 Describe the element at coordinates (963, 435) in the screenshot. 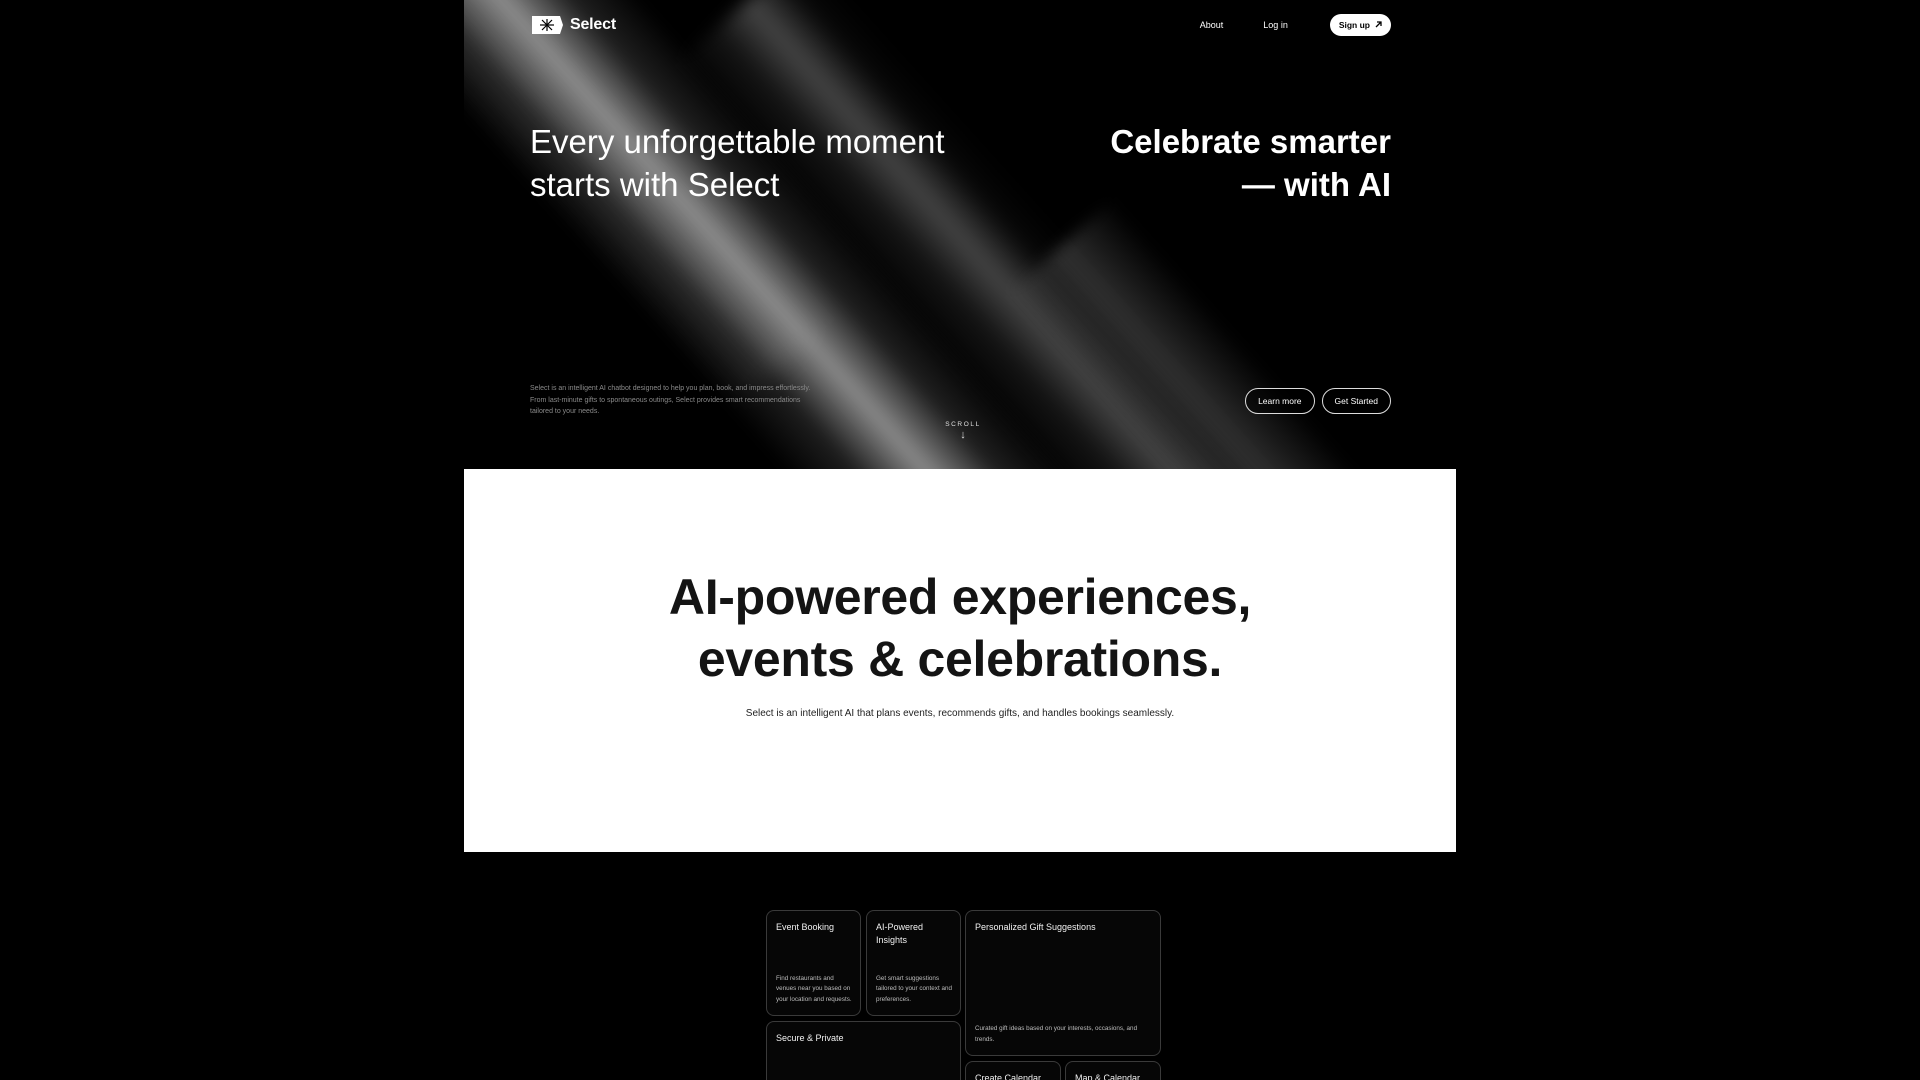

I see `arrow-down-icon: ↓` at that location.